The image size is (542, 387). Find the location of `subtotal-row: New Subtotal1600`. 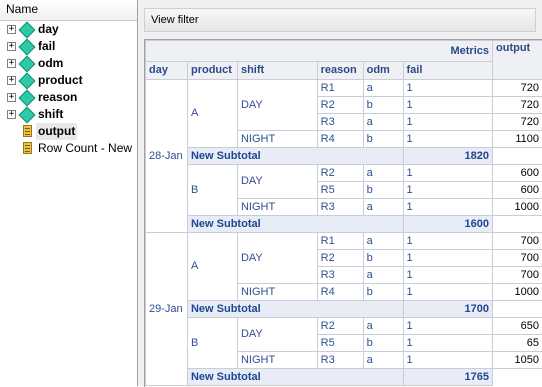

subtotal-row: New Subtotal1600 is located at coordinates (344, 224).